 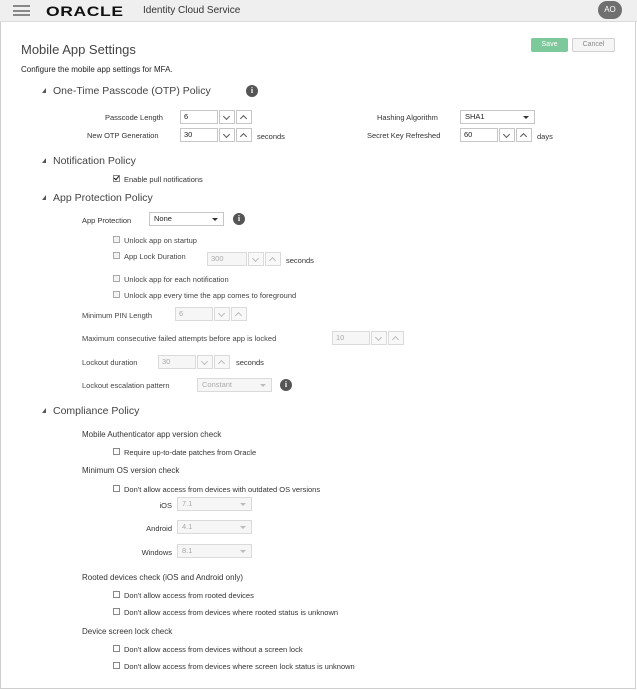 I want to click on no-screen-lock-checkbox, so click(x=116, y=648).